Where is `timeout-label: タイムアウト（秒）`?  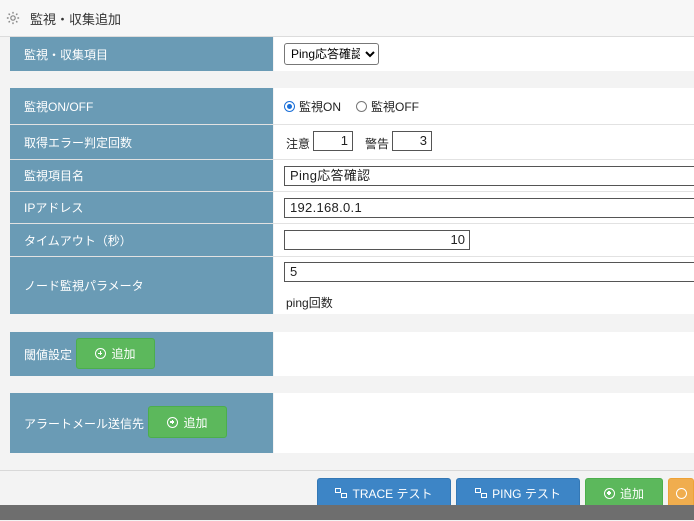
timeout-label: タイムアウト（秒） is located at coordinates (141, 240).